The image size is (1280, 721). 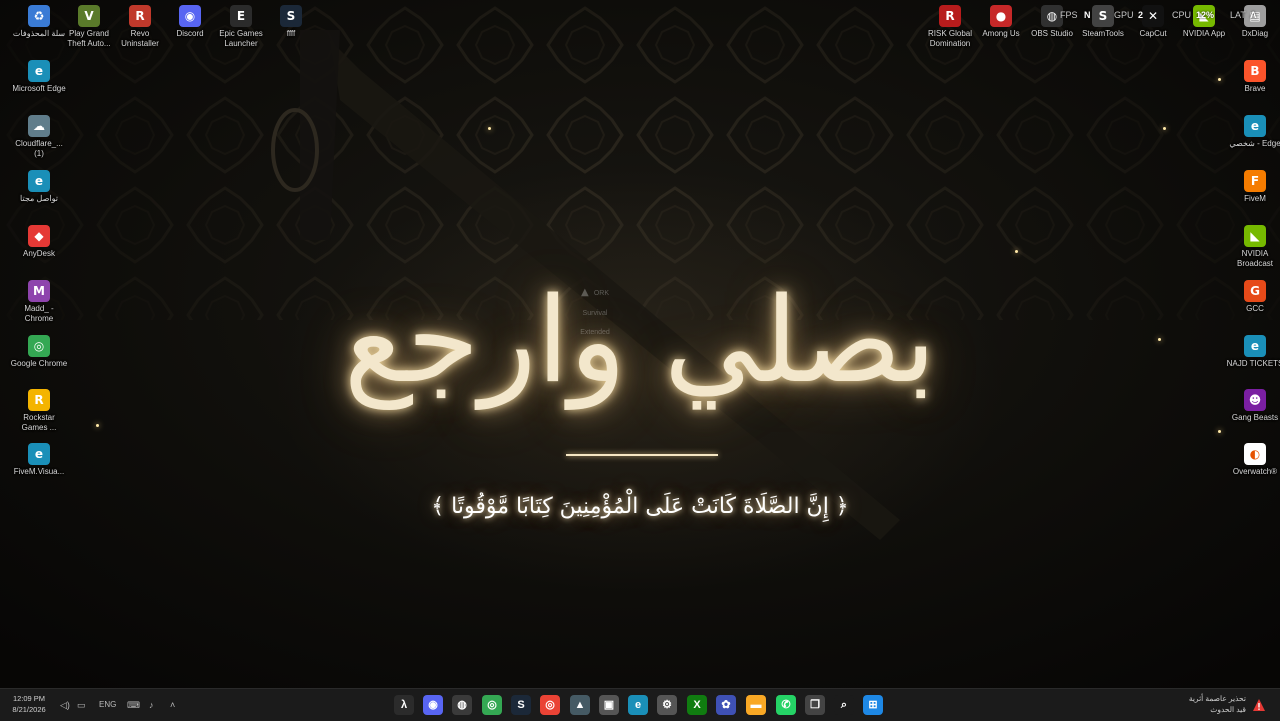 What do you see at coordinates (172, 705) in the screenshot?
I see `chevron-up-icon: ˄` at bounding box center [172, 705].